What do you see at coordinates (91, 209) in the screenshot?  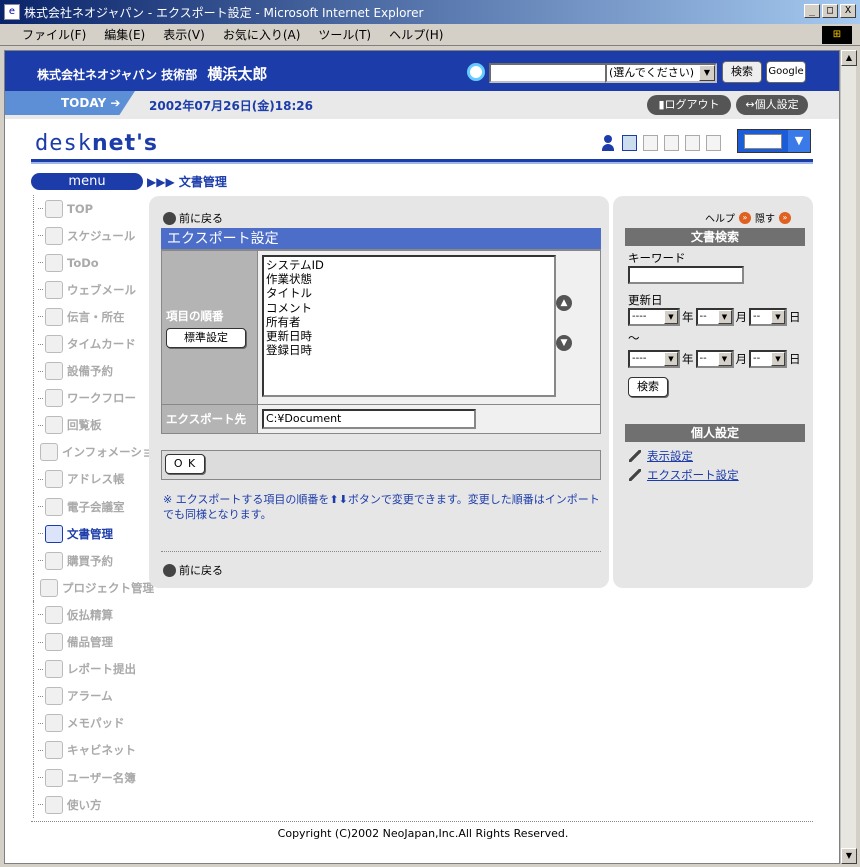 I see `sidebar-item-top: TOP` at bounding box center [91, 209].